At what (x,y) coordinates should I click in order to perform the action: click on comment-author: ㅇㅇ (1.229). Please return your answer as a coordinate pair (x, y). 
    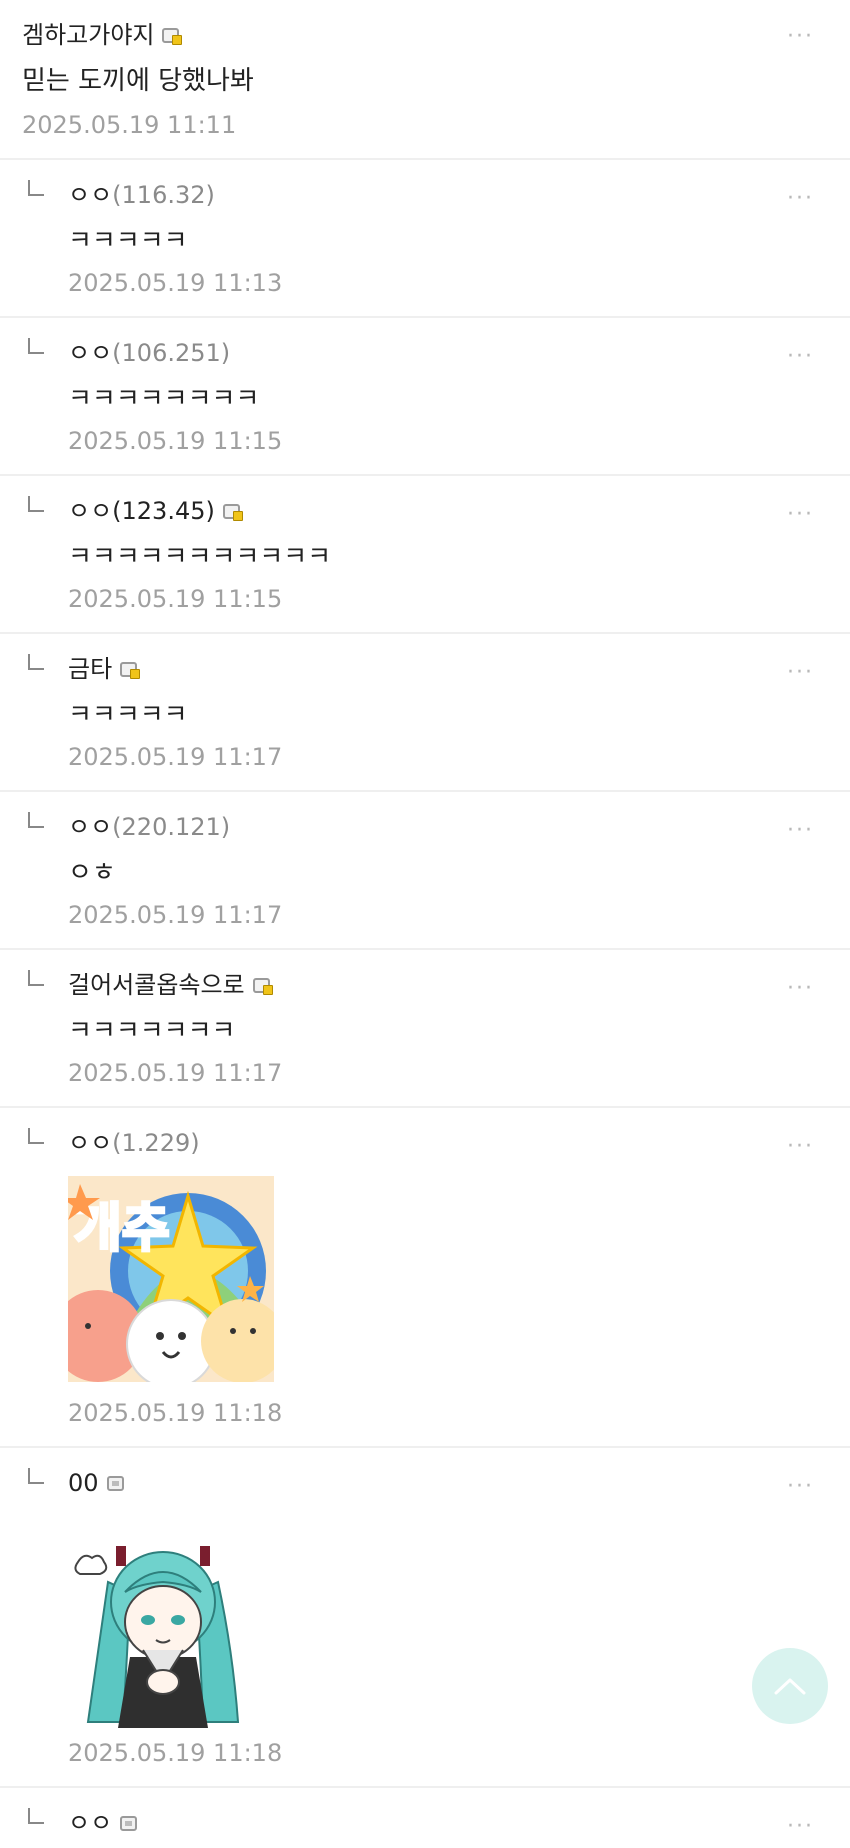
    Looking at the image, I should click on (134, 1143).